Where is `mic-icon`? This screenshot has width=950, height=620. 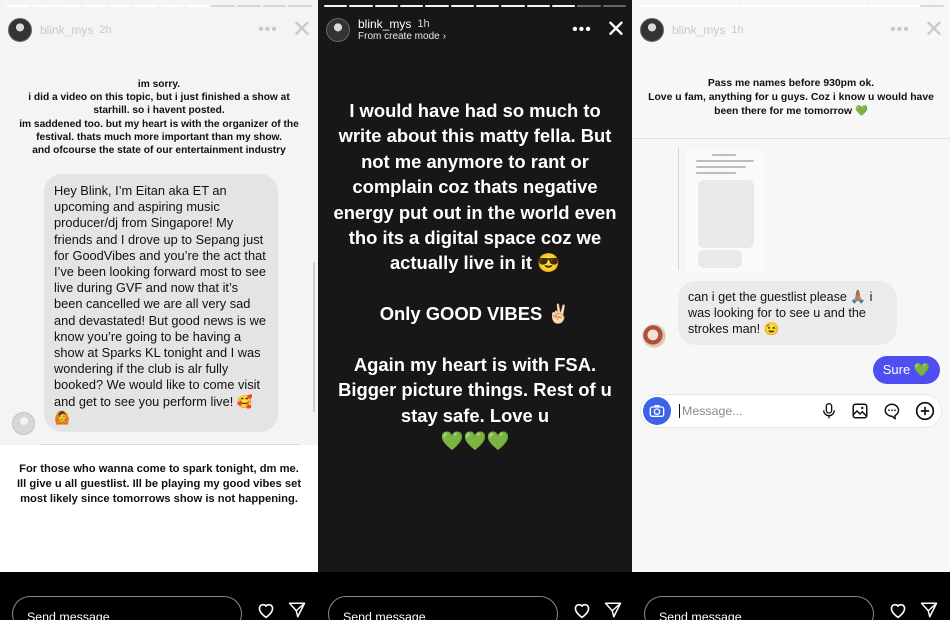
mic-icon is located at coordinates (829, 411).